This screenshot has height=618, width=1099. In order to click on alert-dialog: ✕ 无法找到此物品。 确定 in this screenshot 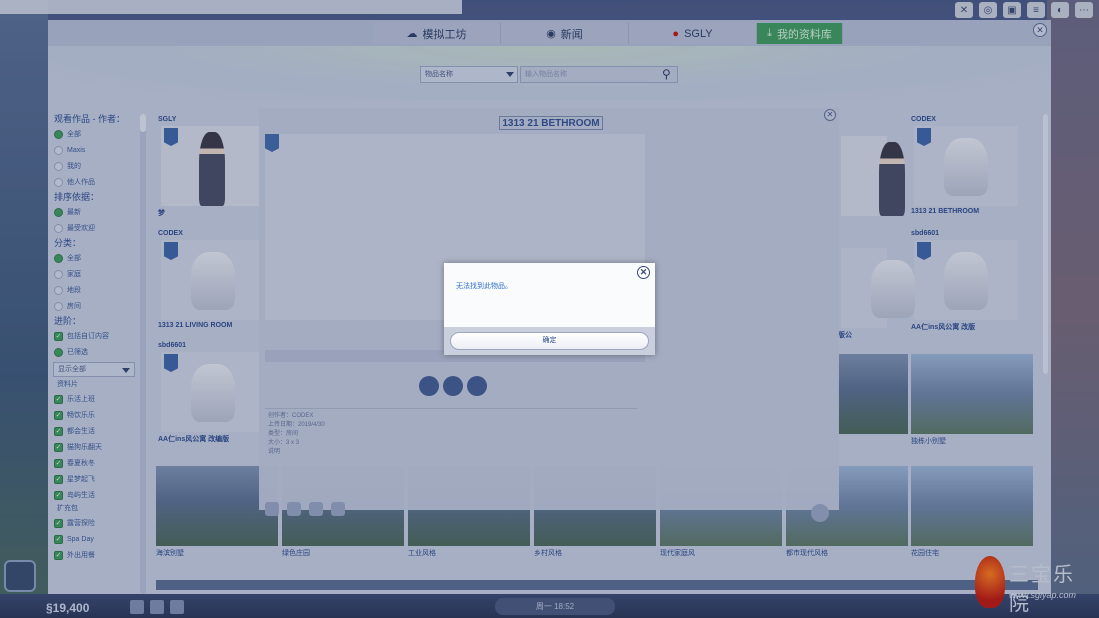, I will do `click(549, 309)`.